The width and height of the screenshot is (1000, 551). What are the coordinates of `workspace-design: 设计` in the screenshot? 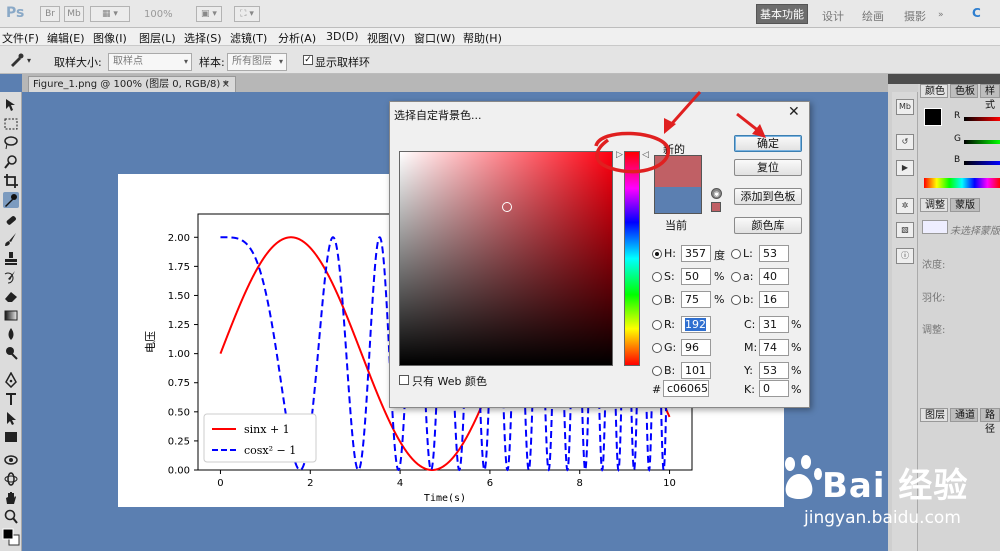 It's located at (833, 16).